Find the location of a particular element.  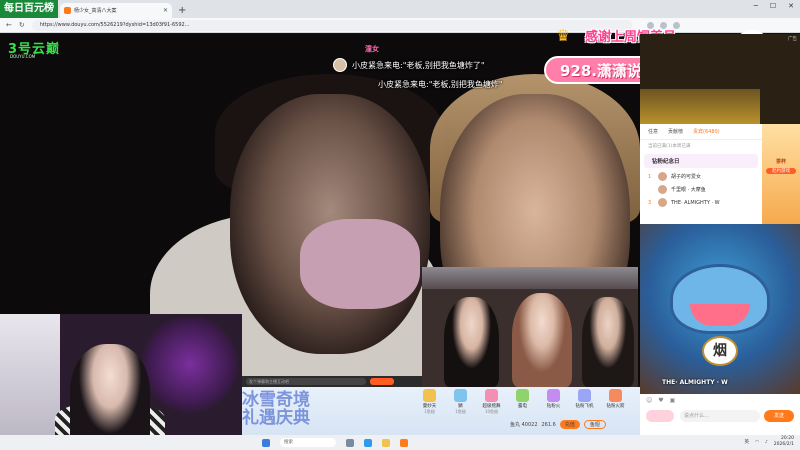

promo-title: 茶杯 is located at coordinates (780, 162).